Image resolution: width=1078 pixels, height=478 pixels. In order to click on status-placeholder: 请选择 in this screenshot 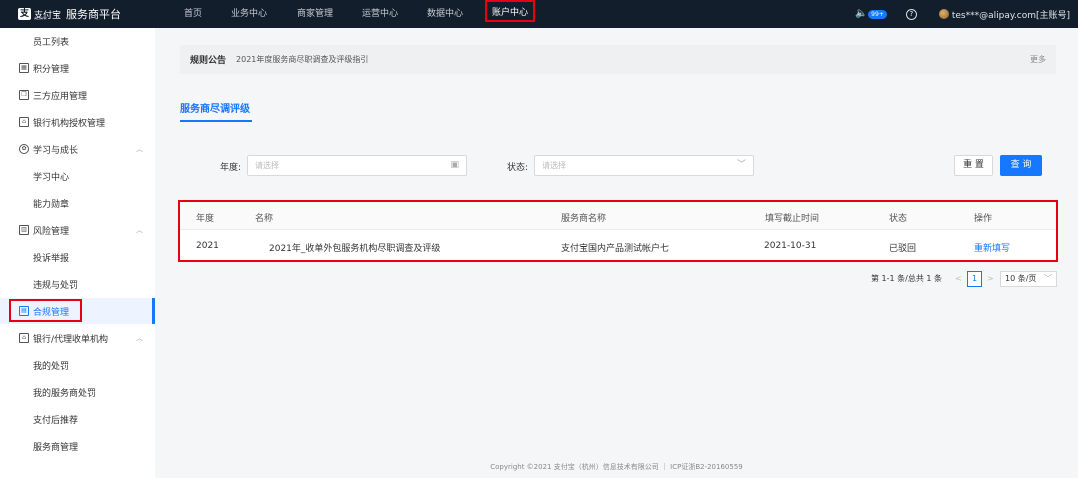, I will do `click(554, 165)`.